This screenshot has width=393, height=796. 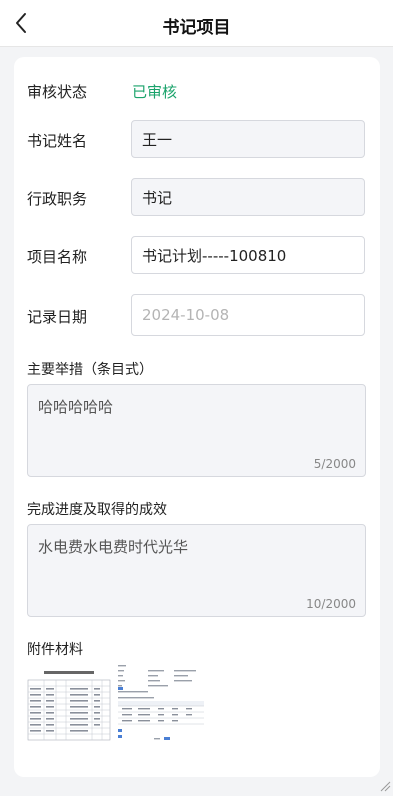 What do you see at coordinates (57, 317) in the screenshot?
I see `record-date-label: 记录日期` at bounding box center [57, 317].